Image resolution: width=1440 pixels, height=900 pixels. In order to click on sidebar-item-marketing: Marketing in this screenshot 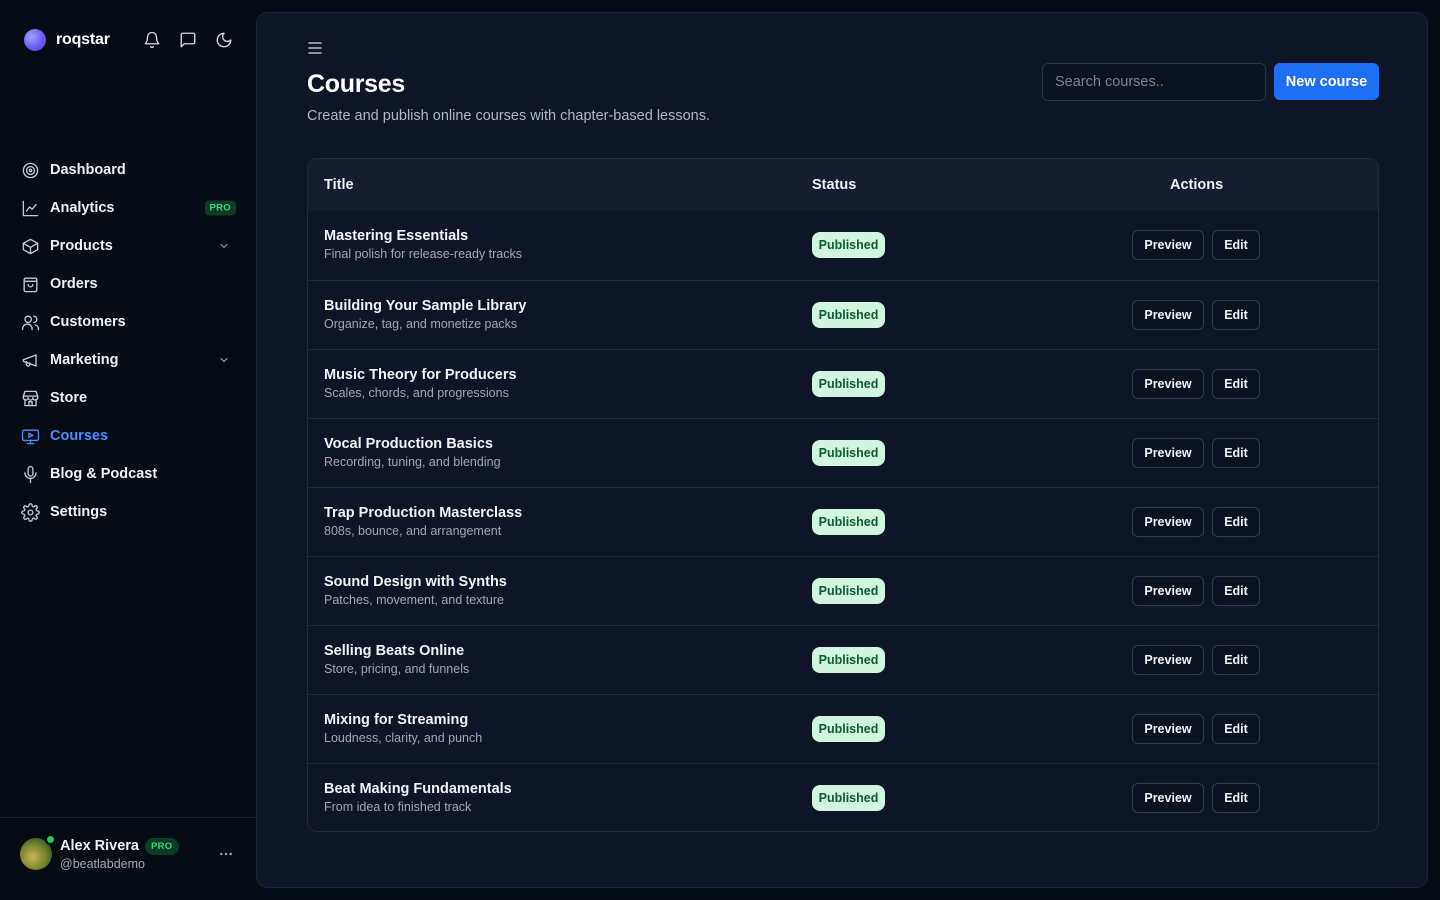, I will do `click(128, 360)`.